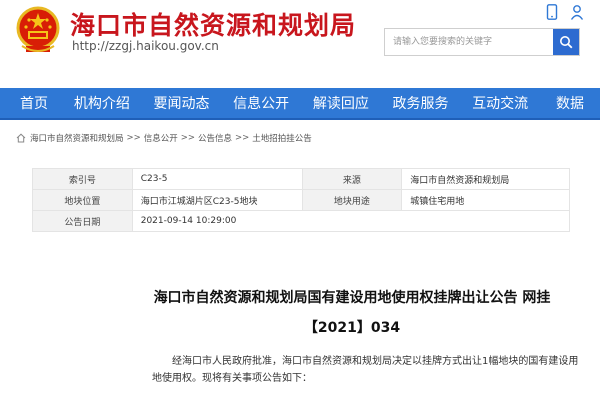 This screenshot has width=600, height=400. I want to click on breadcrumb-item-land-auction: 土地招拍挂公告, so click(282, 138).